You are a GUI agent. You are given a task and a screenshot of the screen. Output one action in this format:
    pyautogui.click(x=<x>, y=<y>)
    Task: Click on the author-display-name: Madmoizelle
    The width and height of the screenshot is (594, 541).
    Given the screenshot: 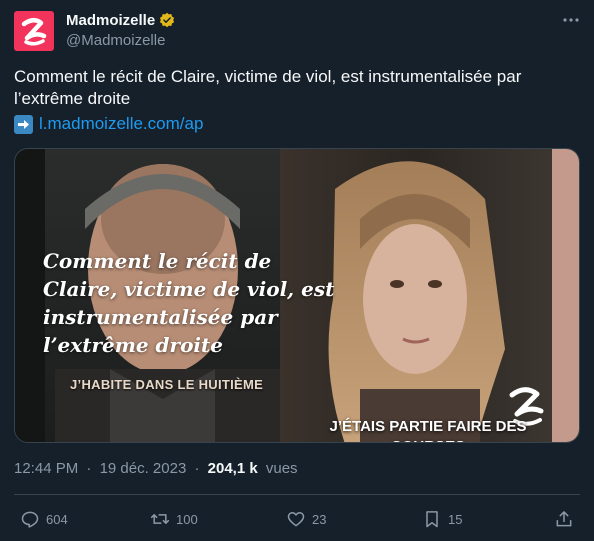 What is the action you would take?
    pyautogui.click(x=110, y=20)
    